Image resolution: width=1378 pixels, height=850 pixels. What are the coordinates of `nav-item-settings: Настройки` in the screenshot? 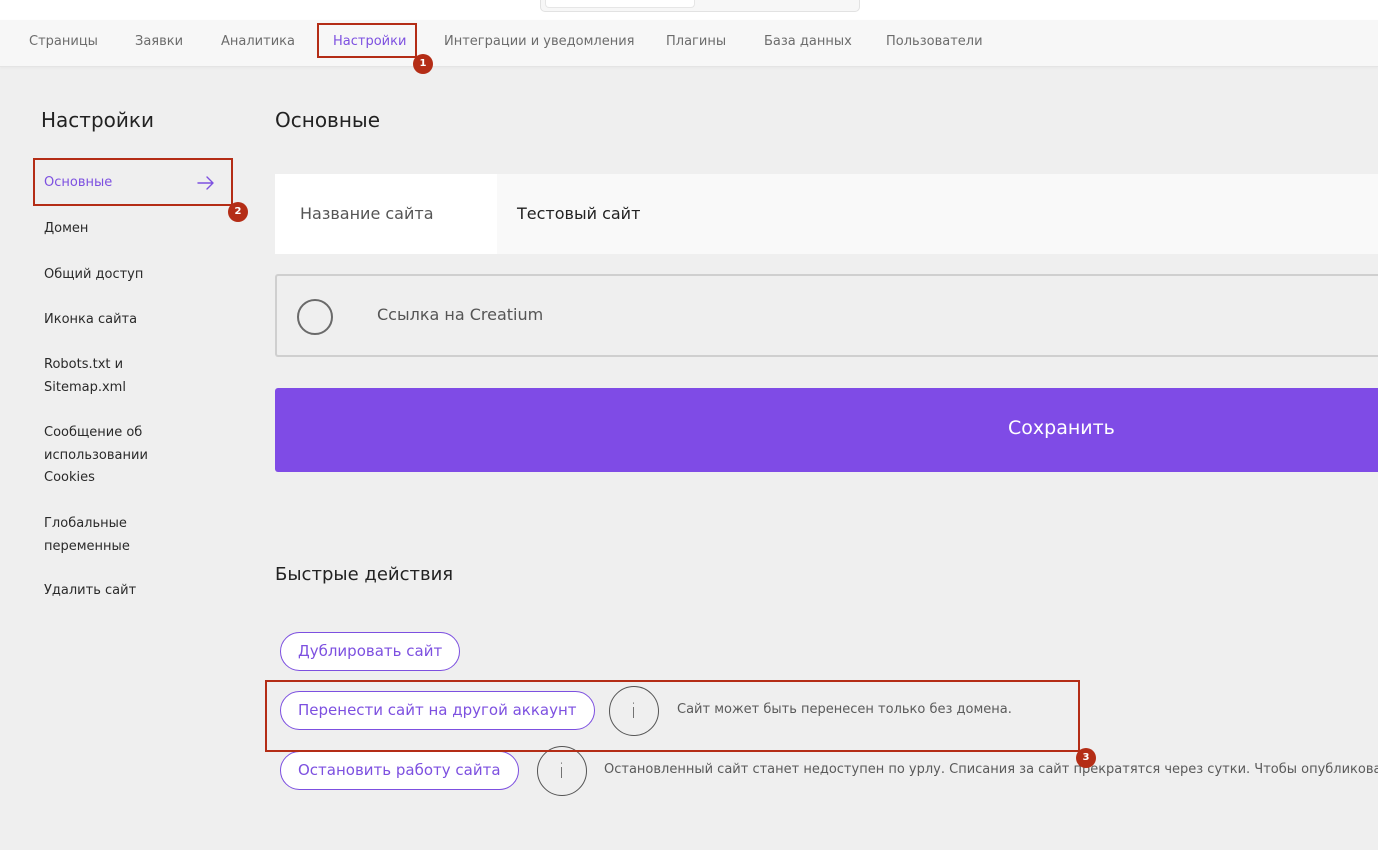 It's located at (369, 41).